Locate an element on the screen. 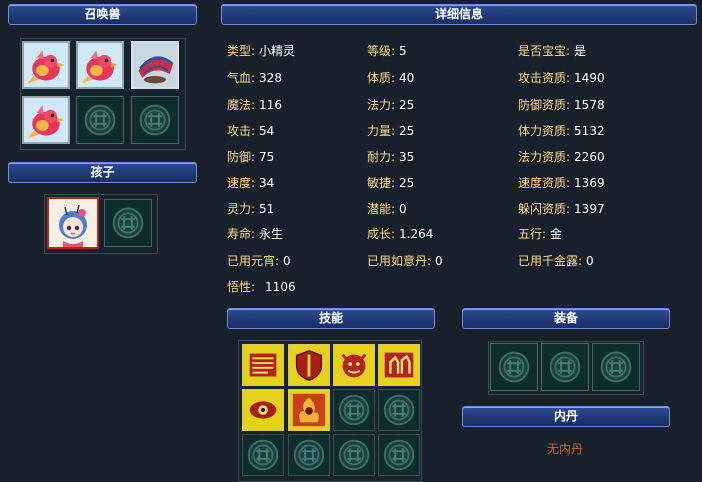 The width and height of the screenshot is (702, 482). attr-is-baby: 是否宝宝: 是 is located at coordinates (552, 51).